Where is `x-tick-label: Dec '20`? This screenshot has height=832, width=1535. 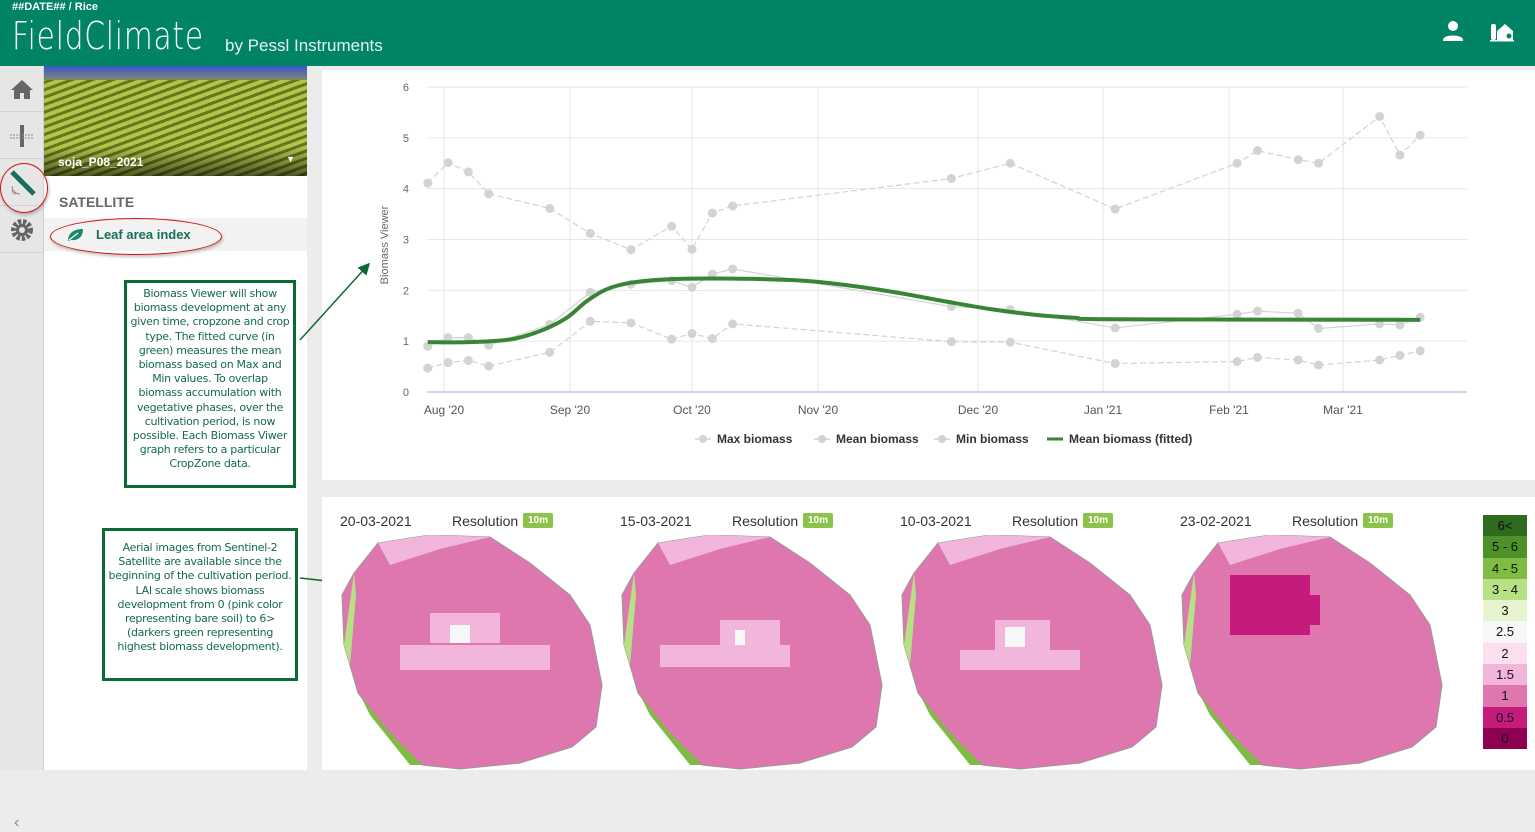
x-tick-label: Dec '20 is located at coordinates (978, 410).